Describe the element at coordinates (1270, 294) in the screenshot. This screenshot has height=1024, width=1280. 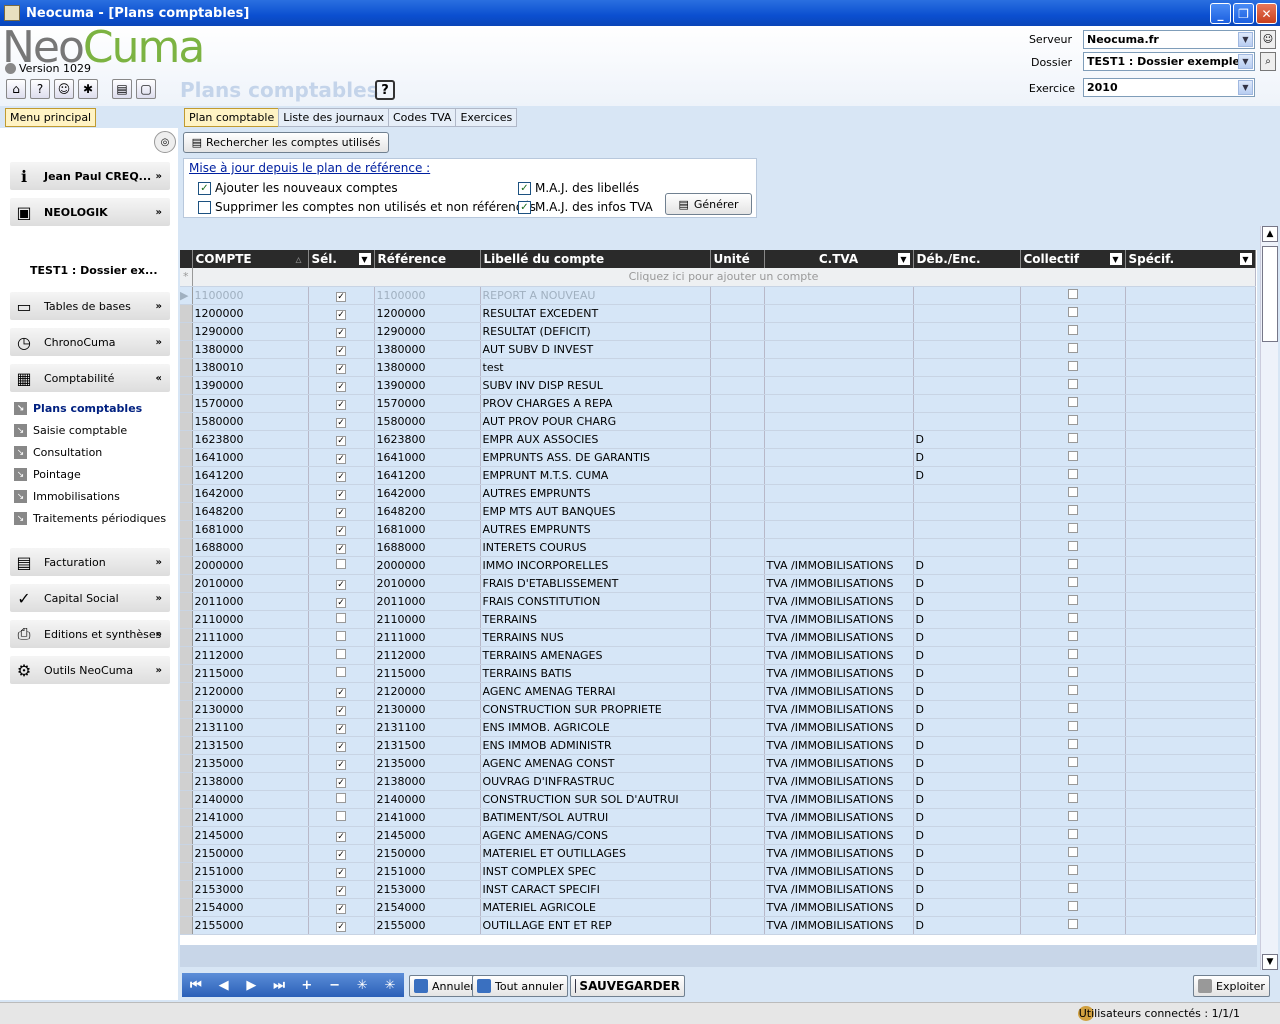
I see `scroll-thumb` at that location.